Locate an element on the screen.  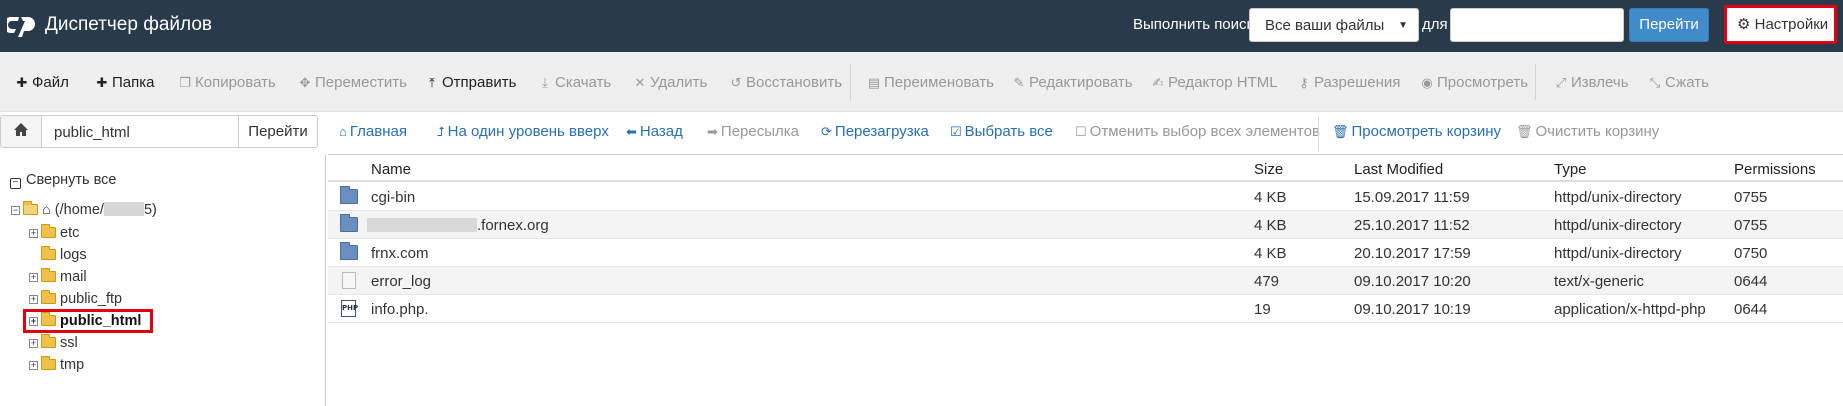
compress-button: ⤡ Сжать is located at coordinates (1678, 82).